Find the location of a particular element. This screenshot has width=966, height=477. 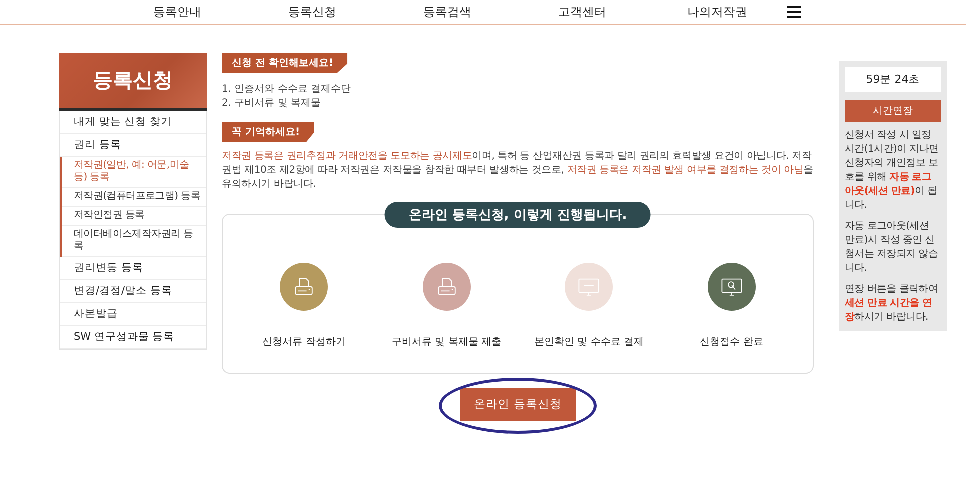

process-title: 온라인 등록신청, 이렇게 진행됩니다. is located at coordinates (518, 215).